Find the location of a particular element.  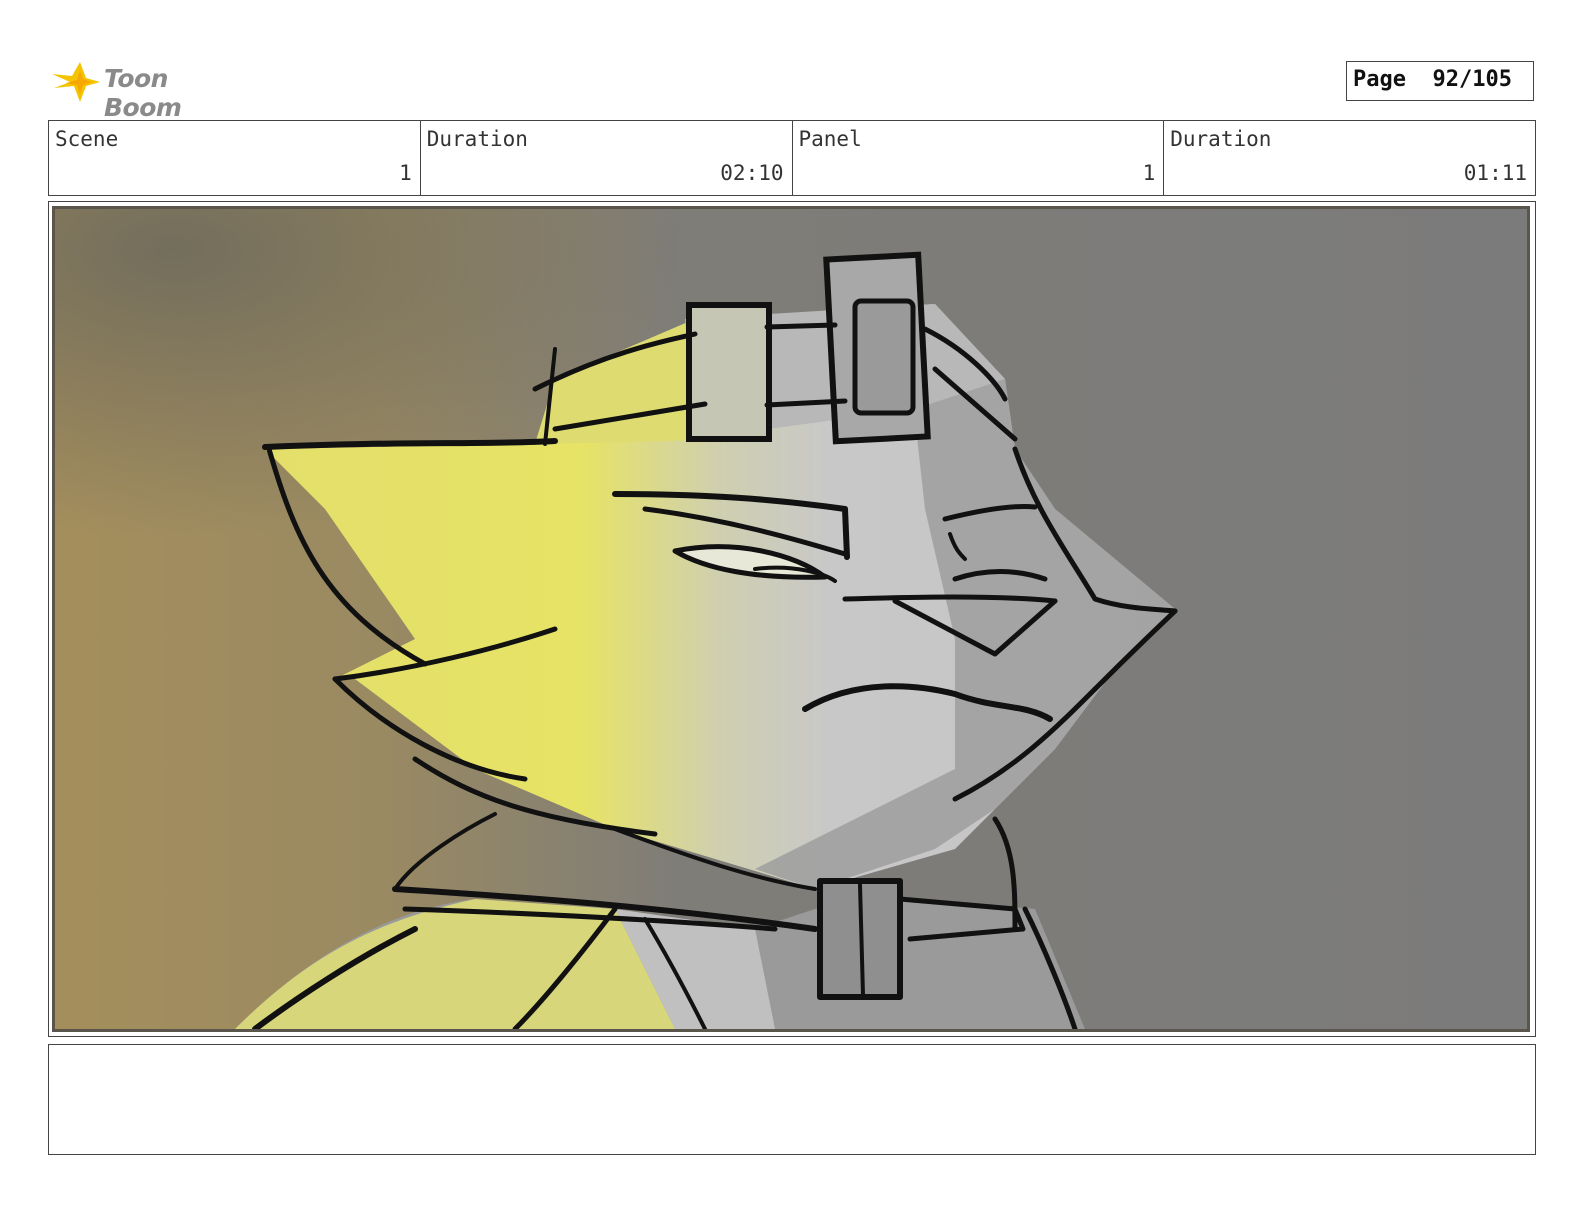

starburst-logo-icon is located at coordinates (76, 82).